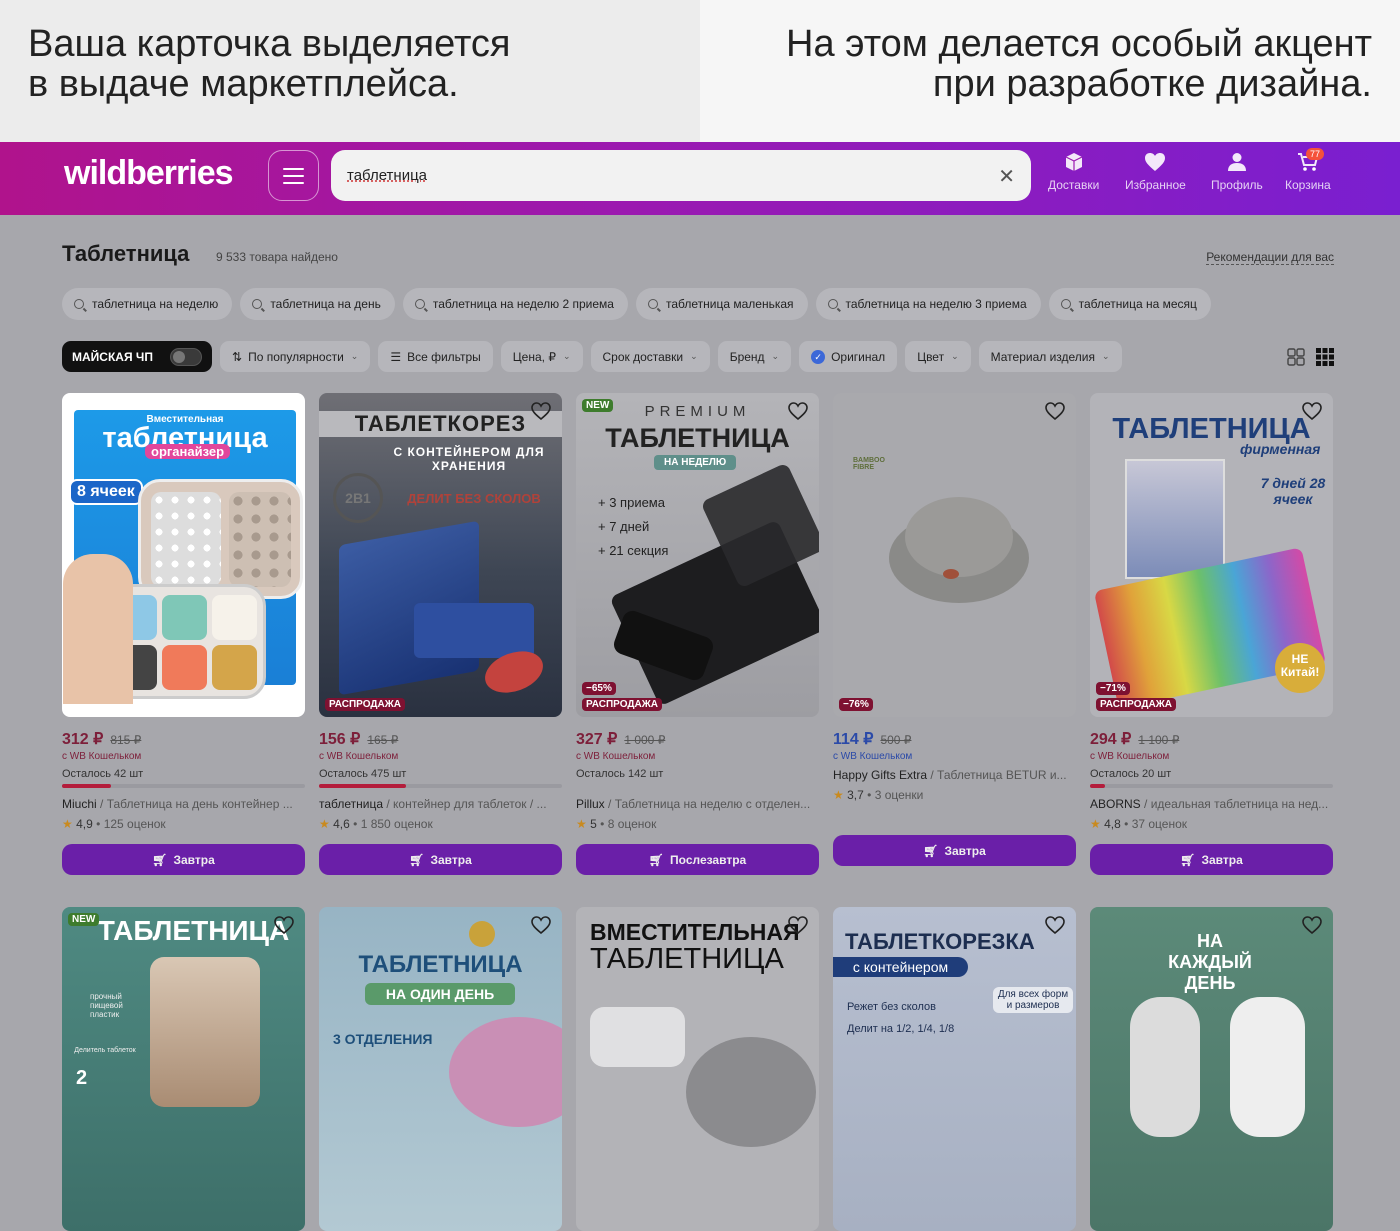 The width and height of the screenshot is (1400, 1231). Describe the element at coordinates (126, 740) in the screenshot. I see `old-price: 815 ₽` at that location.